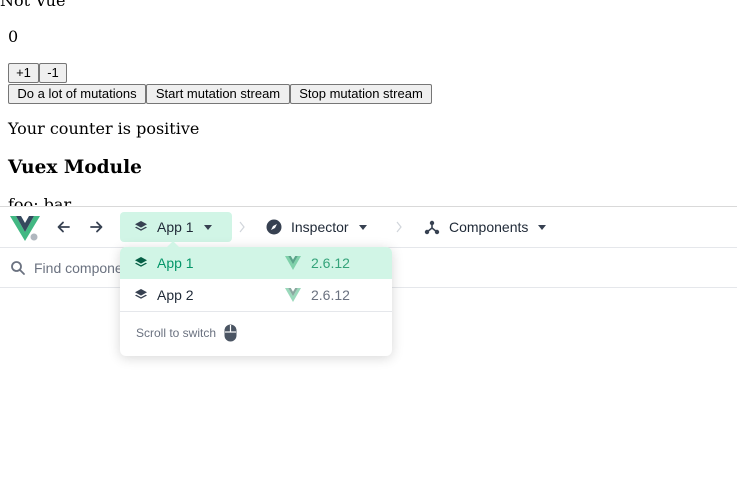  Describe the element at coordinates (75, 167) in the screenshot. I see `vuex-module-heading: Vuex Module` at that location.